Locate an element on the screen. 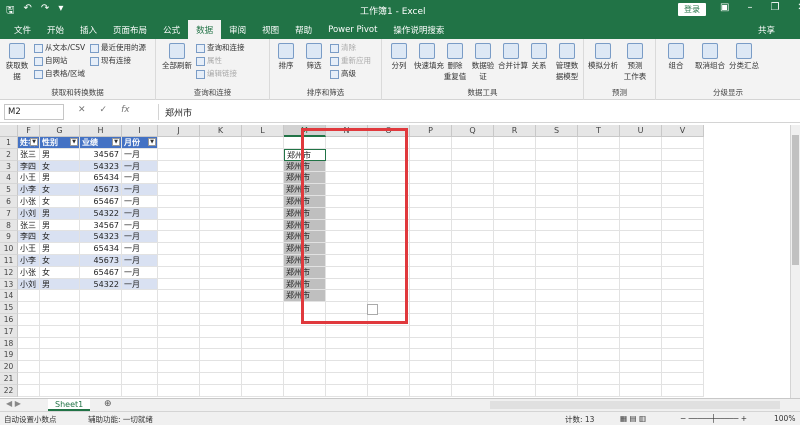  table-cell: 李四 is located at coordinates (29, 237).